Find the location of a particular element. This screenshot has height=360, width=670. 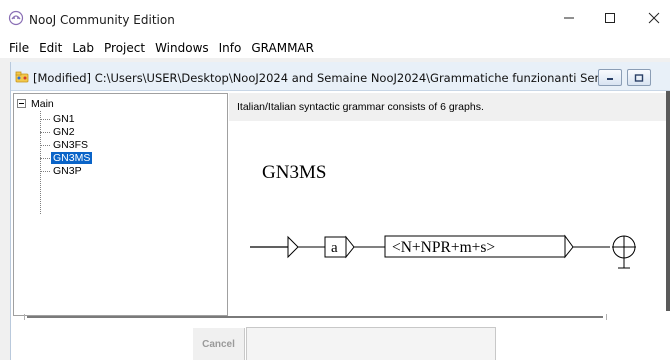

tree-item-gn3ms: GN3MS is located at coordinates (66, 158).